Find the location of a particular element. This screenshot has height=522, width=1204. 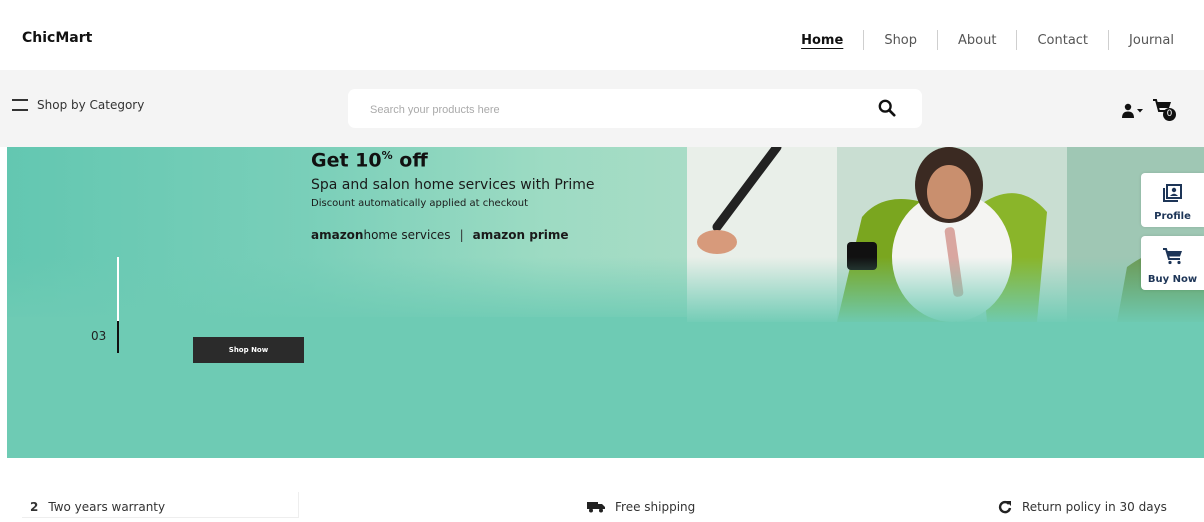

brand-amazon: amazon is located at coordinates (337, 235).